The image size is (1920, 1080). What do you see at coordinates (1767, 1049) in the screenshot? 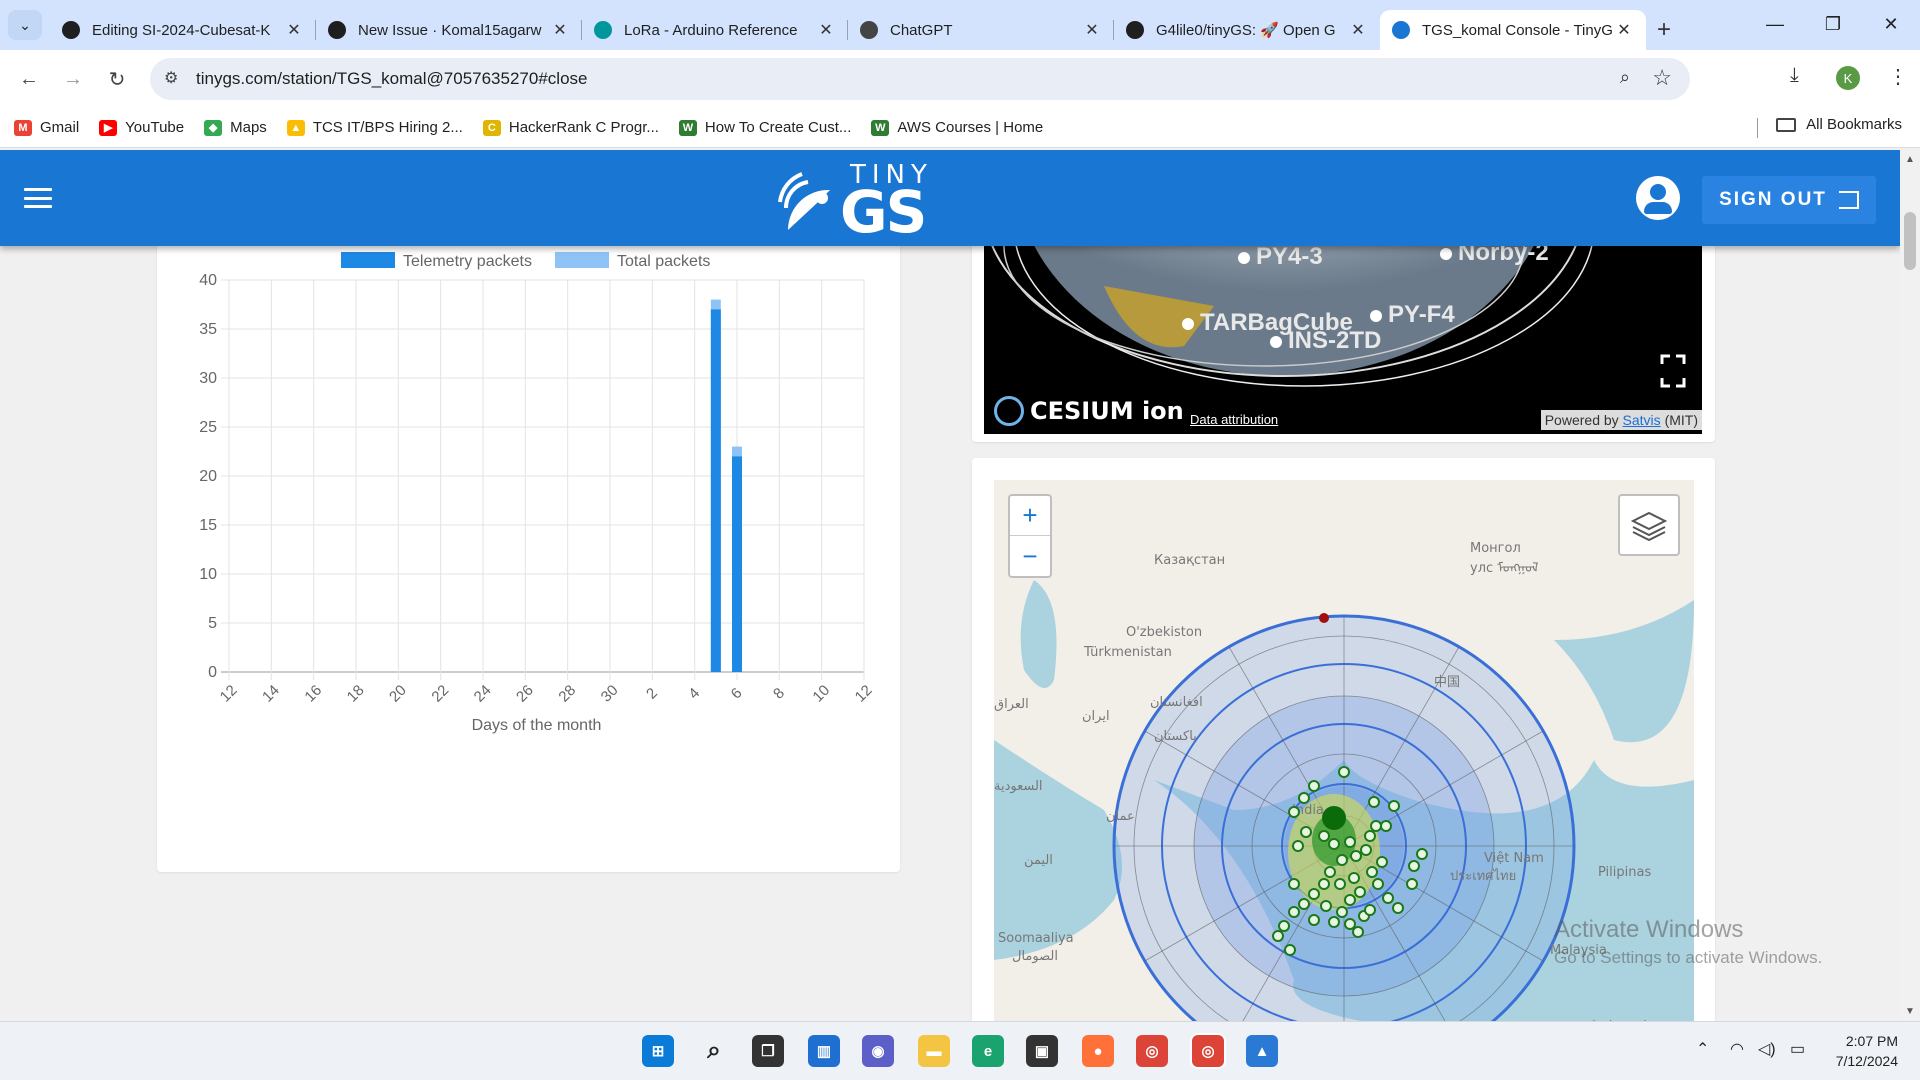
I see `volume-icon: ◁)` at bounding box center [1767, 1049].